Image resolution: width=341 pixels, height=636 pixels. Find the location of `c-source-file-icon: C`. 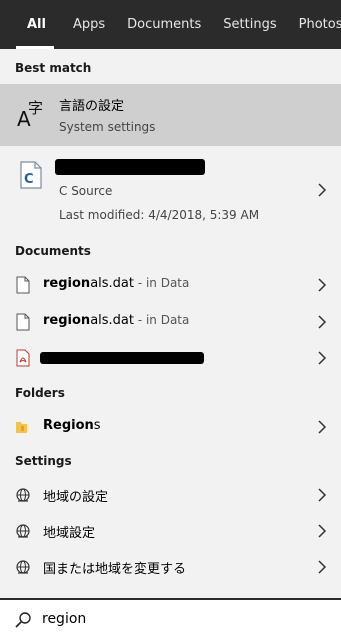

c-source-file-icon: C is located at coordinates (31, 175).